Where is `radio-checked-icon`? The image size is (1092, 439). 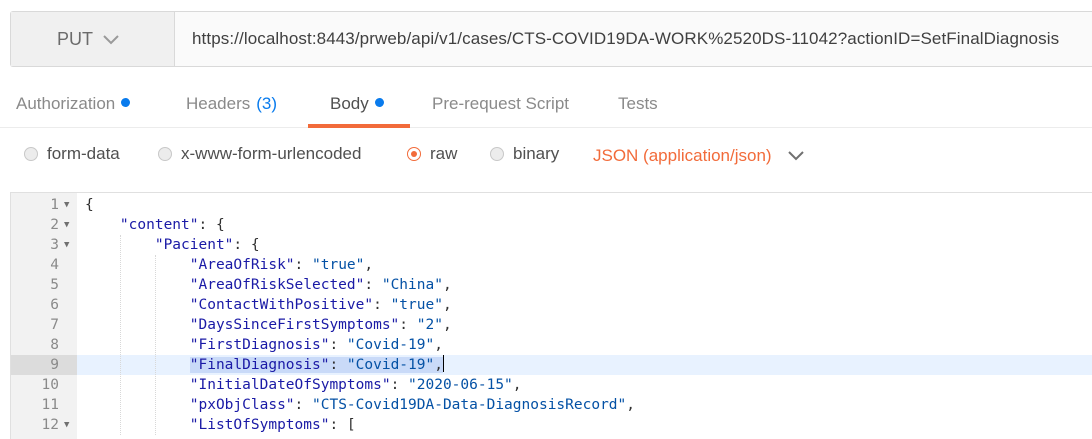
radio-checked-icon is located at coordinates (414, 154).